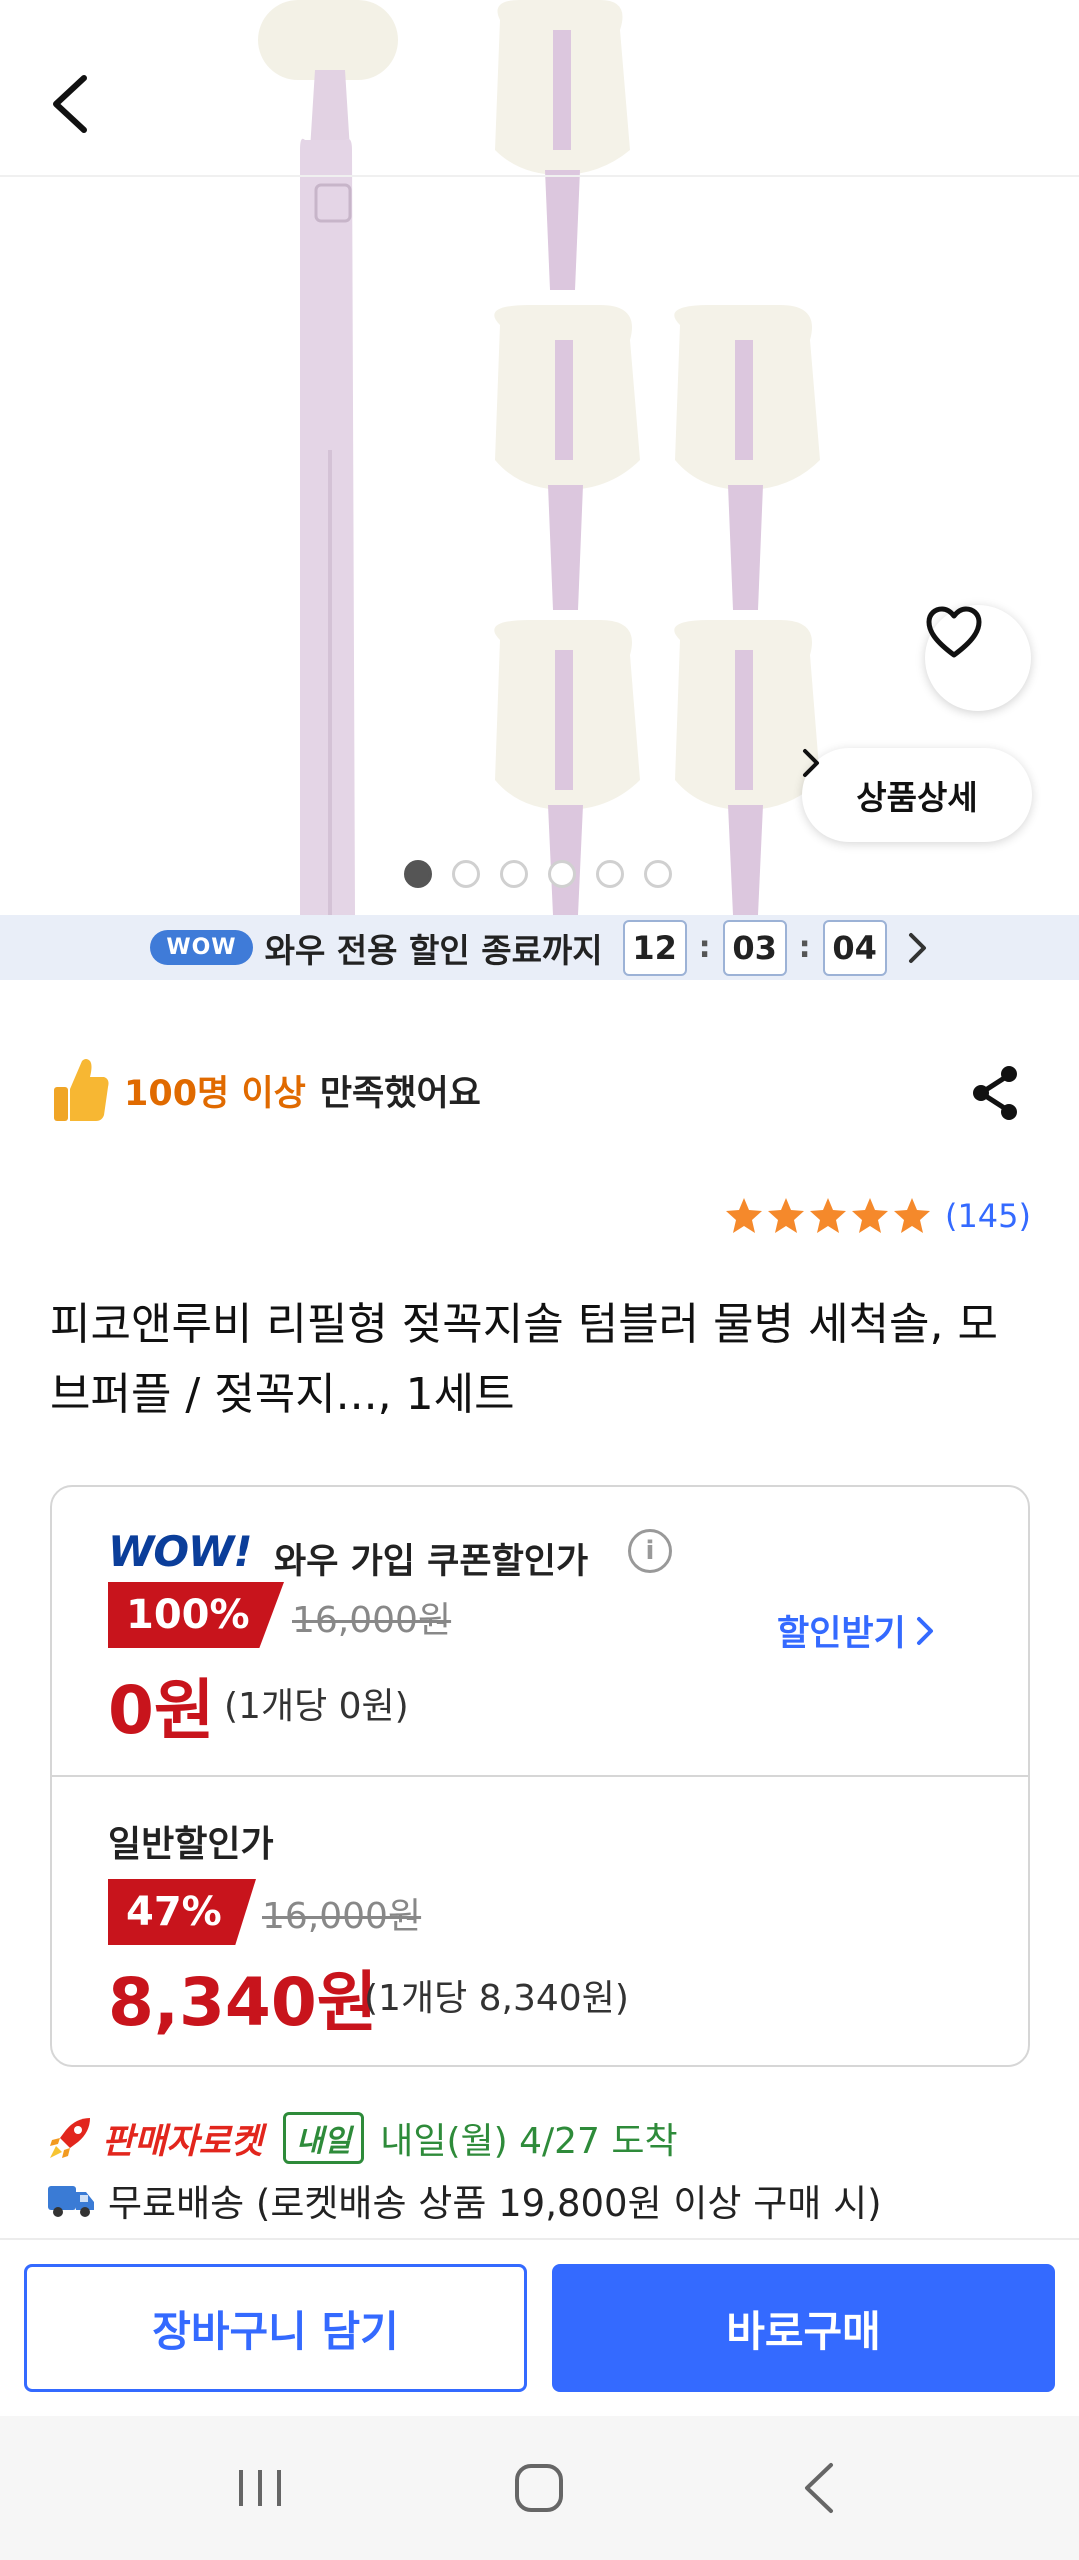  I want to click on back-icon, so click(819, 2488).